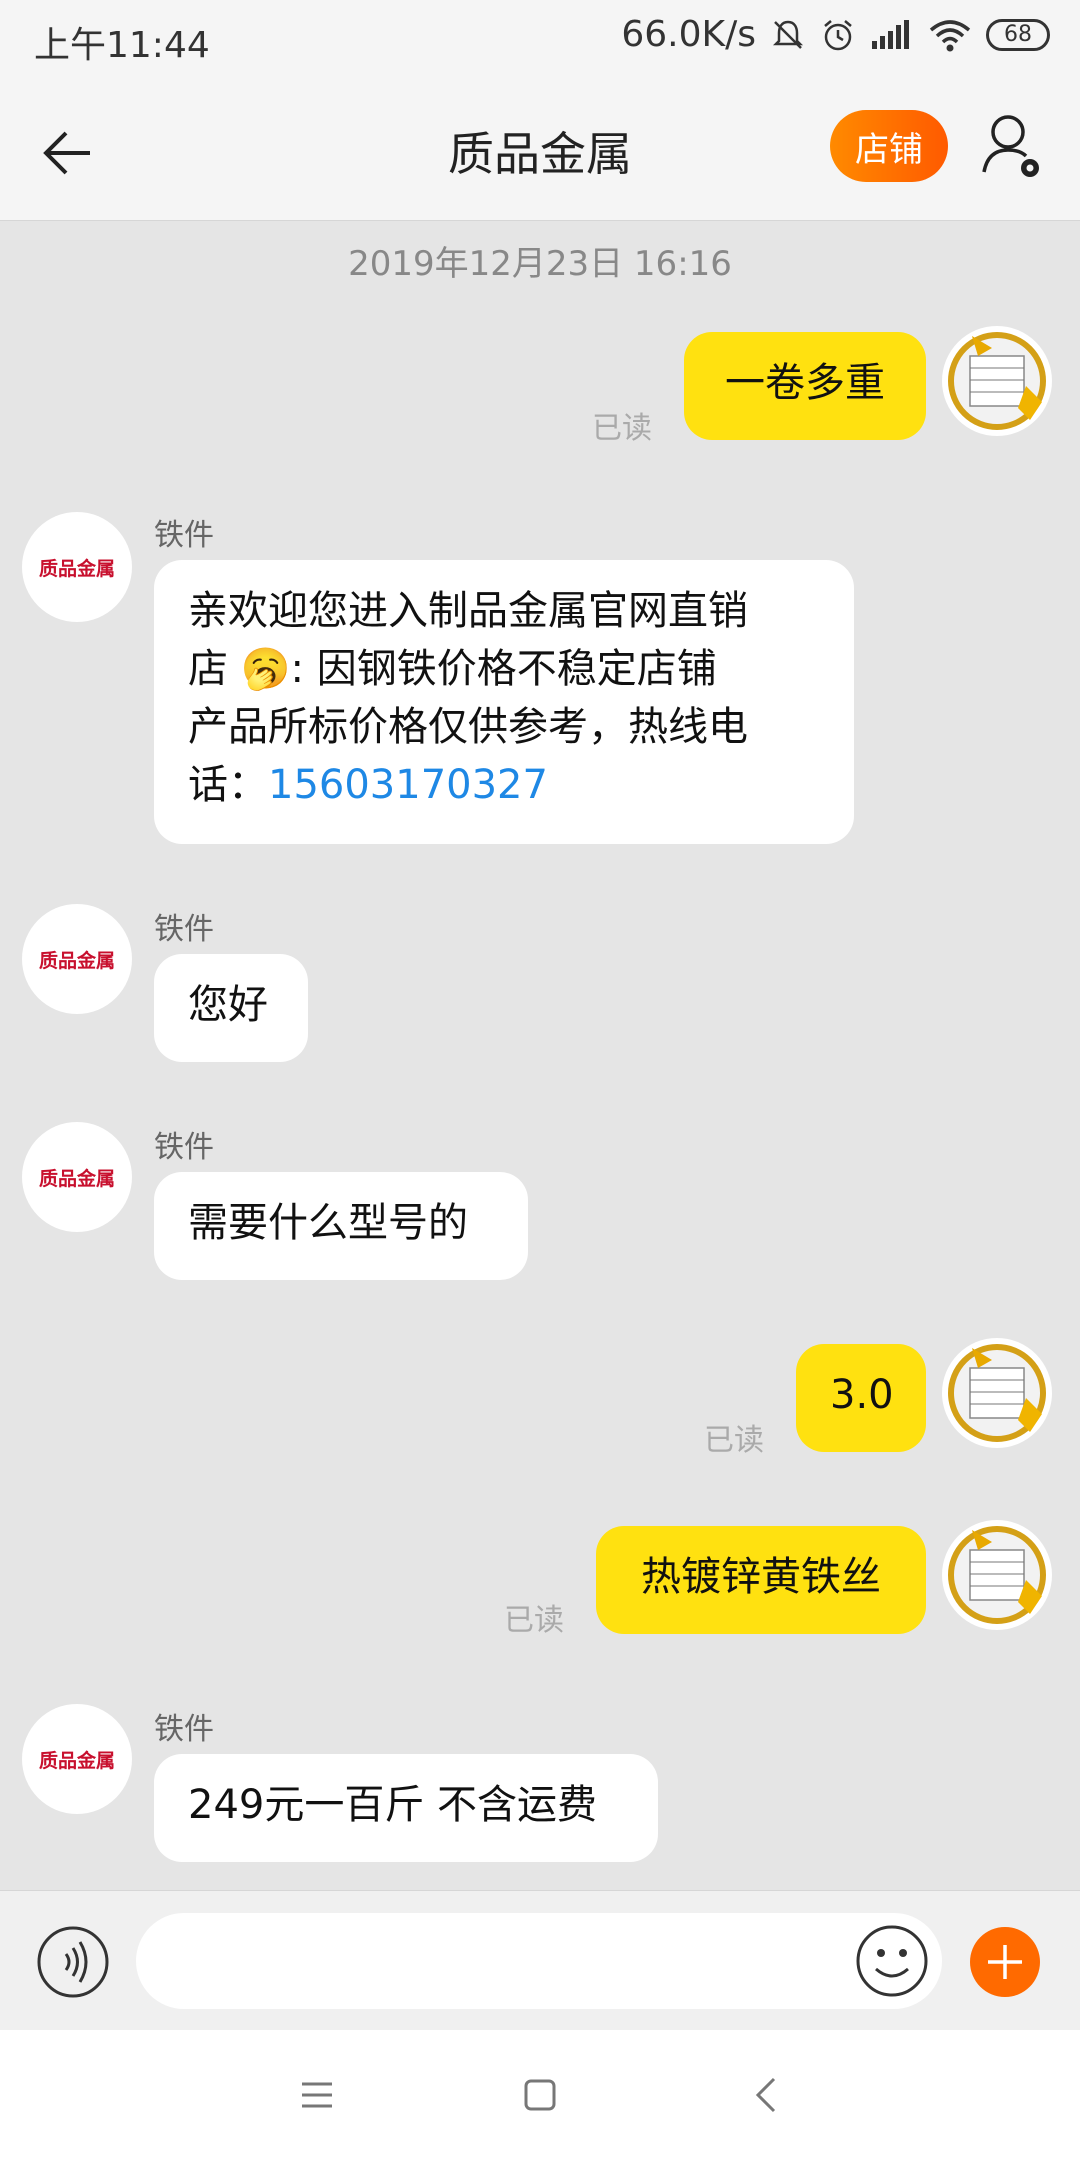 This screenshot has height=2160, width=1080. What do you see at coordinates (317, 2095) in the screenshot?
I see `menu-icon` at bounding box center [317, 2095].